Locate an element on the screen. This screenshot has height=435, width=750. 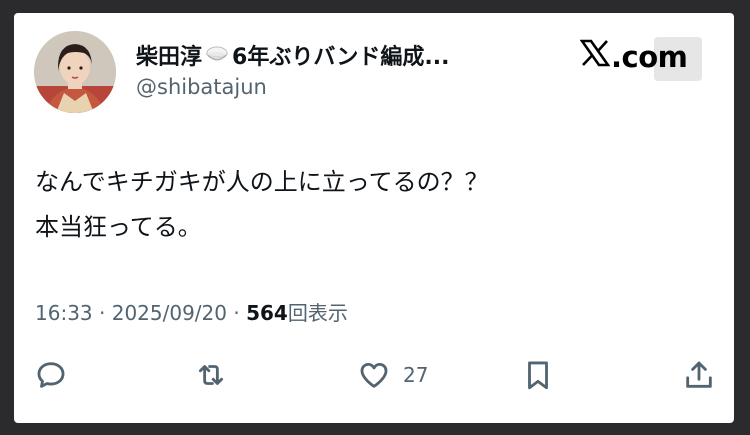
retweet-icon is located at coordinates (211, 375).